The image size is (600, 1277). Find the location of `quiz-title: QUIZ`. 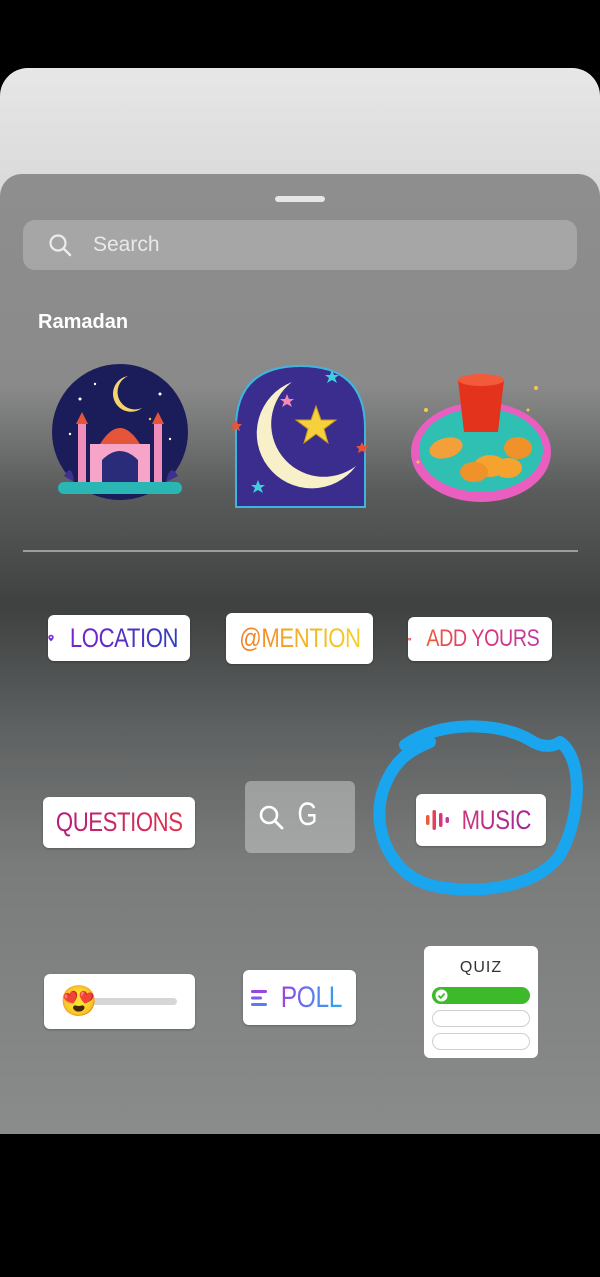

quiz-title: QUIZ is located at coordinates (481, 967).